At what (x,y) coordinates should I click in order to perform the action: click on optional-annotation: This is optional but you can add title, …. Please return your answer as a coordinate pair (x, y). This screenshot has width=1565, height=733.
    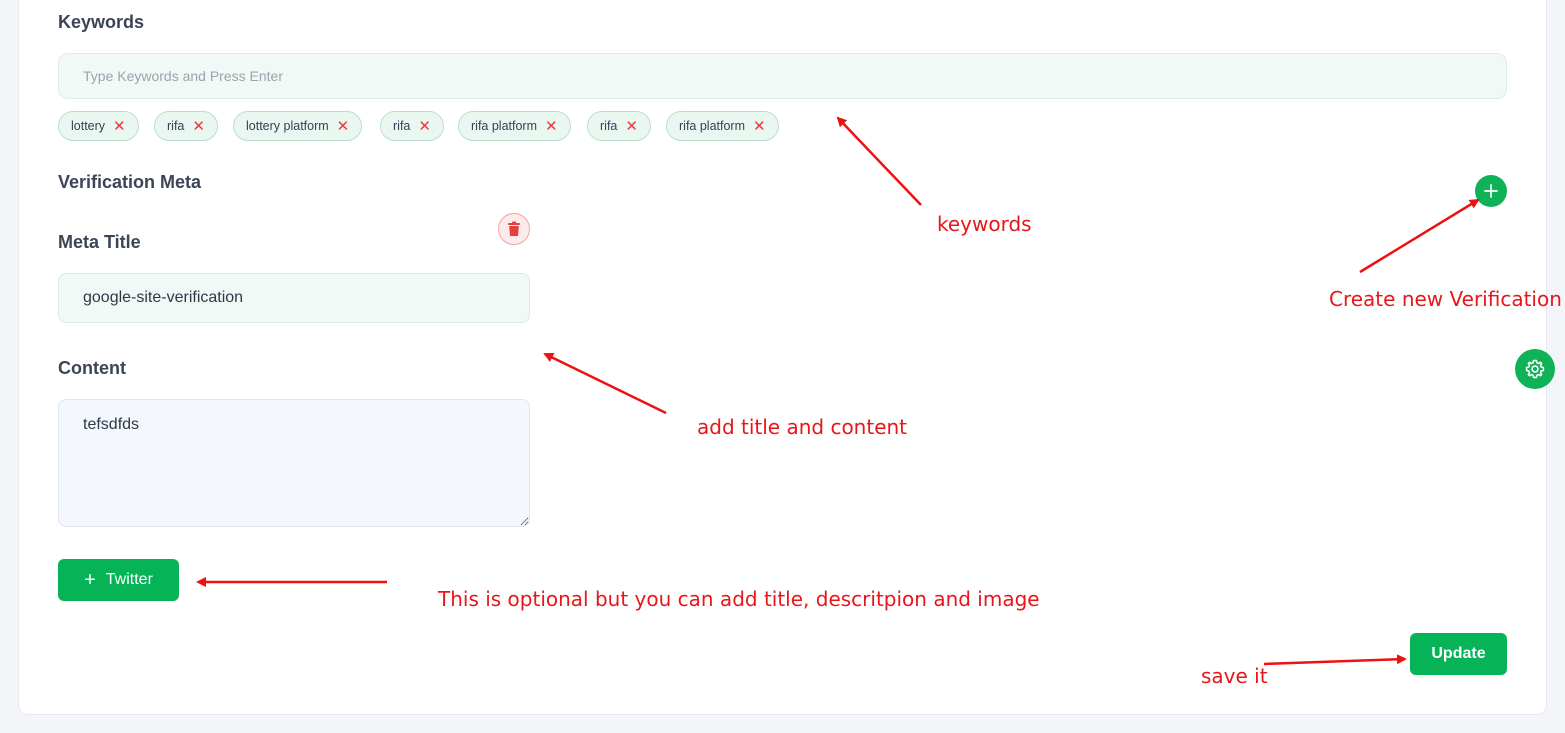
    Looking at the image, I should click on (739, 599).